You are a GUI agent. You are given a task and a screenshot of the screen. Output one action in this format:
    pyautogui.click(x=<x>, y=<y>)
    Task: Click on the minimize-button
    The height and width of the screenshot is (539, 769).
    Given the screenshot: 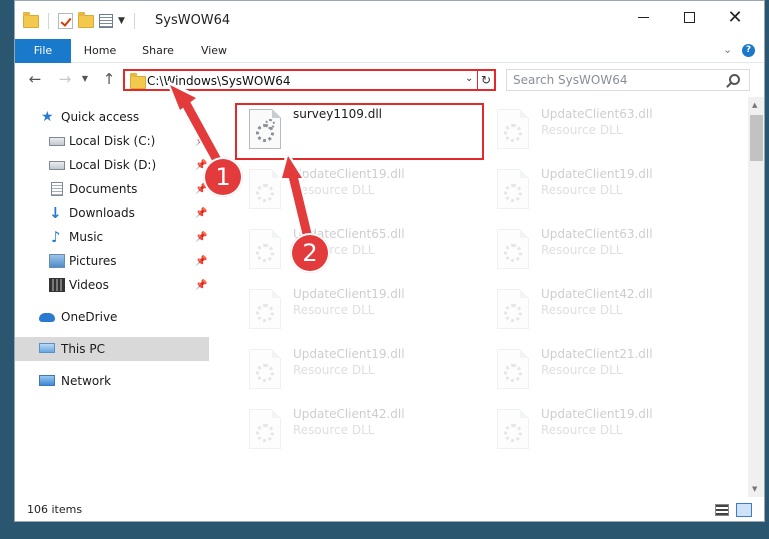 What is the action you would take?
    pyautogui.click(x=643, y=17)
    